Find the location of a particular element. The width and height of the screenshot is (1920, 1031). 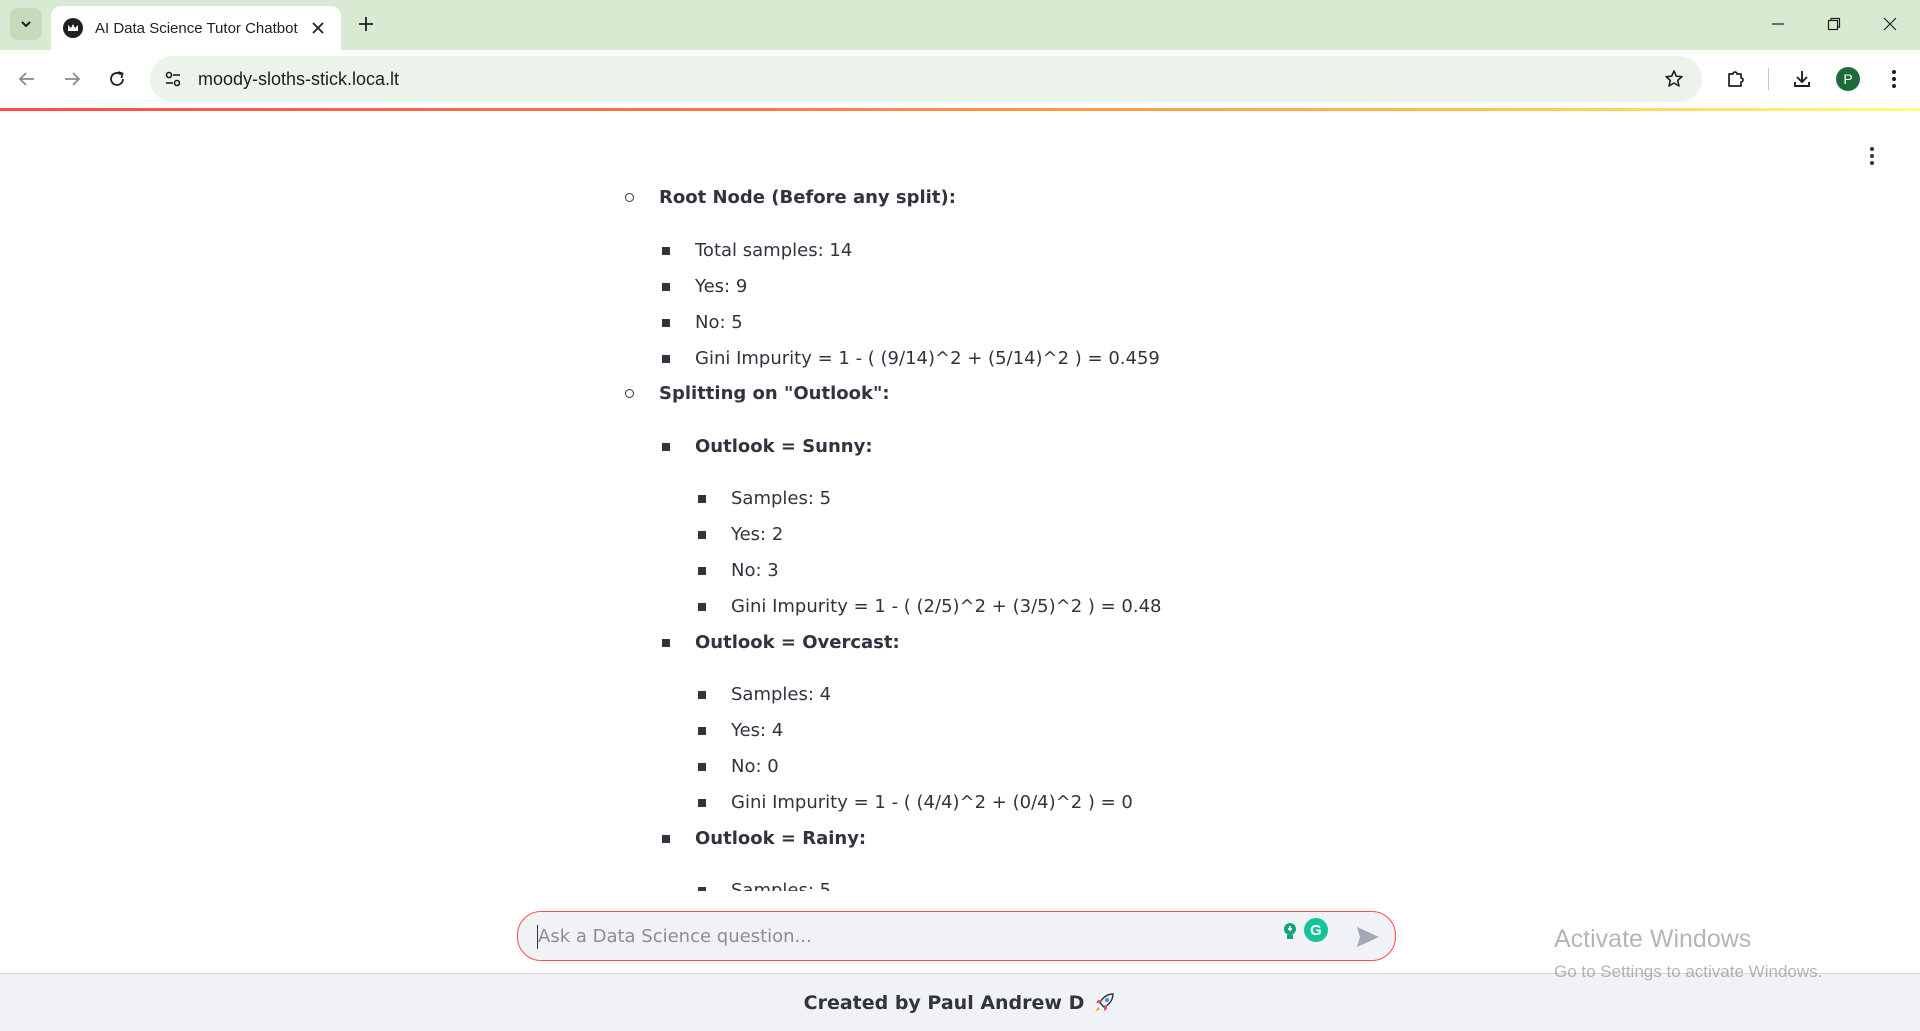

download-icon is located at coordinates (1802, 79).